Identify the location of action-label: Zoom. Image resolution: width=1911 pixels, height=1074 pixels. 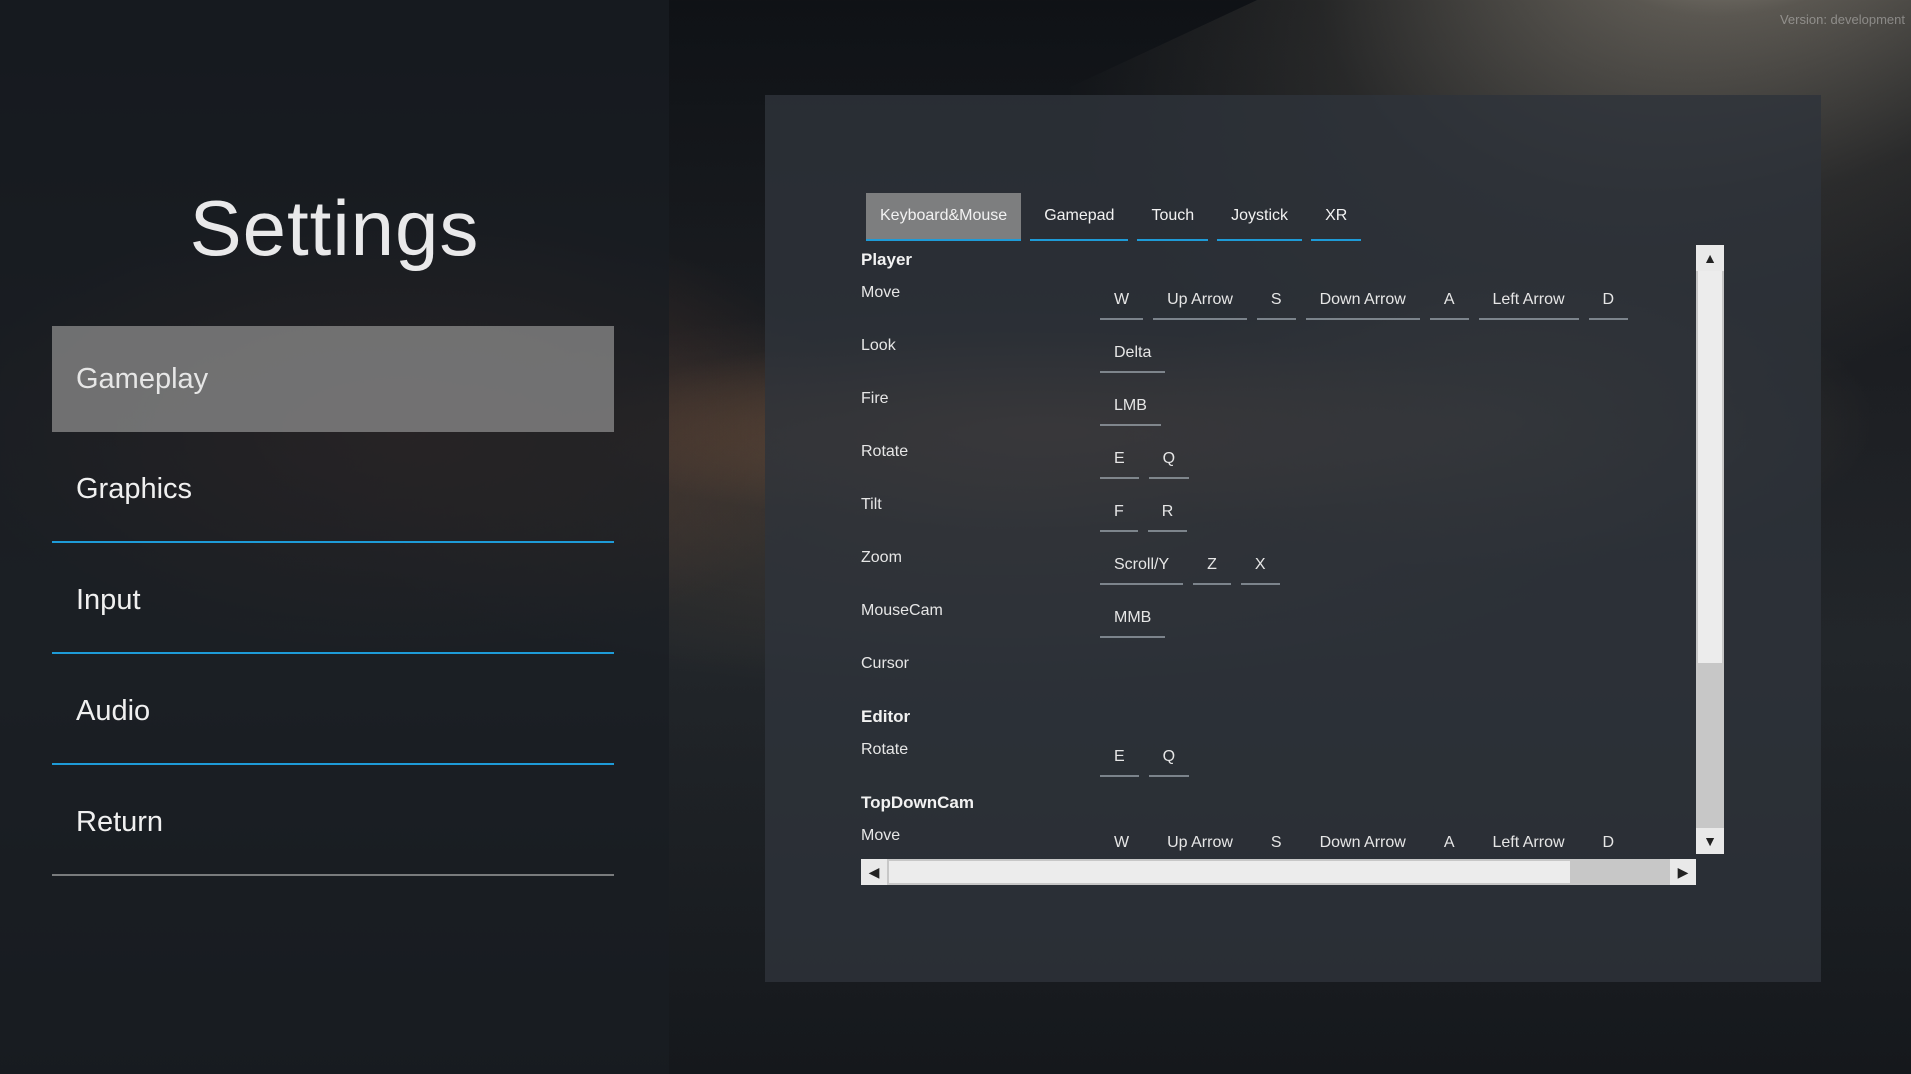
(881, 557).